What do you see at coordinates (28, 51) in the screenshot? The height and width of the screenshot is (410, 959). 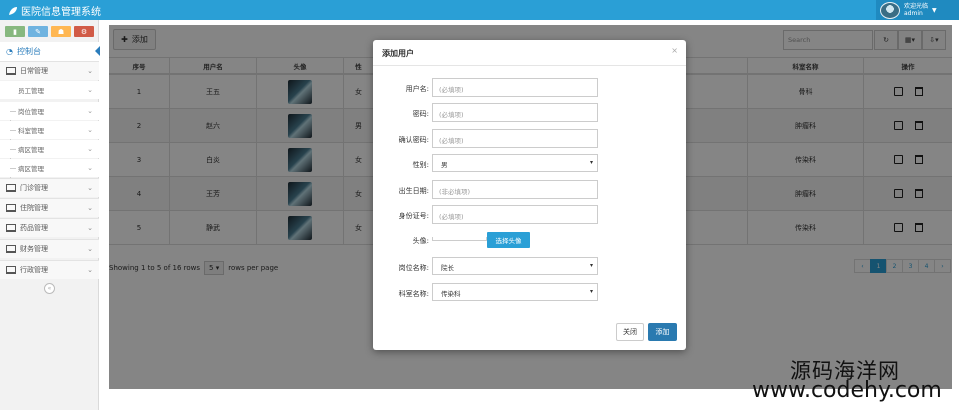 I see `sidebar-item-label: 控制台` at bounding box center [28, 51].